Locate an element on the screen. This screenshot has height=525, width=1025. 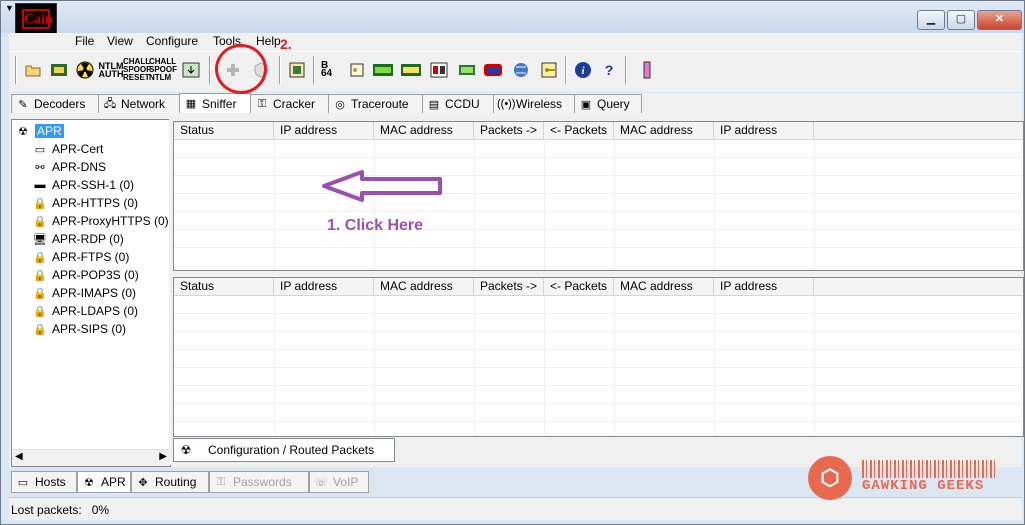
open-folder-icon is located at coordinates (33, 70).